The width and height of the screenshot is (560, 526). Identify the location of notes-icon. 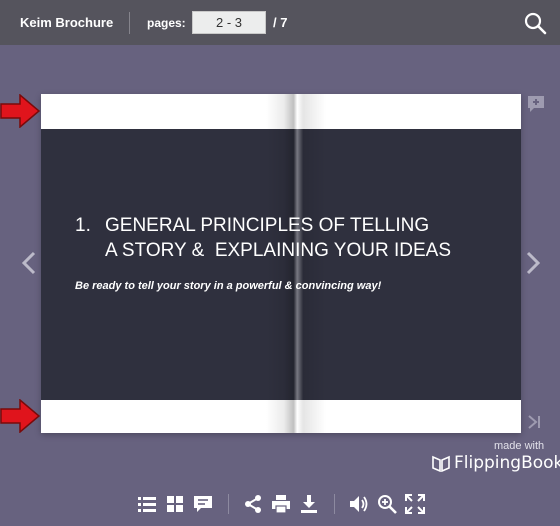
(203, 504).